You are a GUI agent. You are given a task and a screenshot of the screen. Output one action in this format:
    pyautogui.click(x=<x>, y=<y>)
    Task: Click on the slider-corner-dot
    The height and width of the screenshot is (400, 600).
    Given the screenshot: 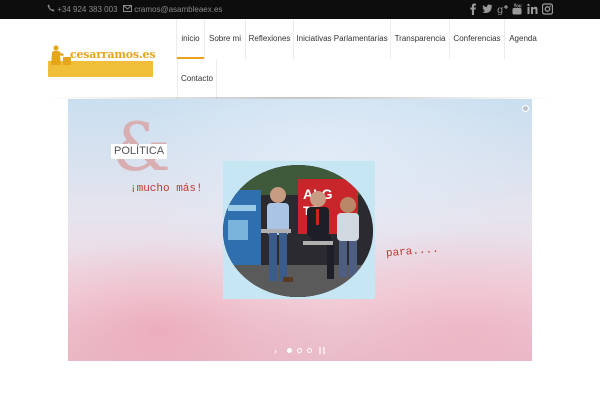 What is the action you would take?
    pyautogui.click(x=525, y=108)
    